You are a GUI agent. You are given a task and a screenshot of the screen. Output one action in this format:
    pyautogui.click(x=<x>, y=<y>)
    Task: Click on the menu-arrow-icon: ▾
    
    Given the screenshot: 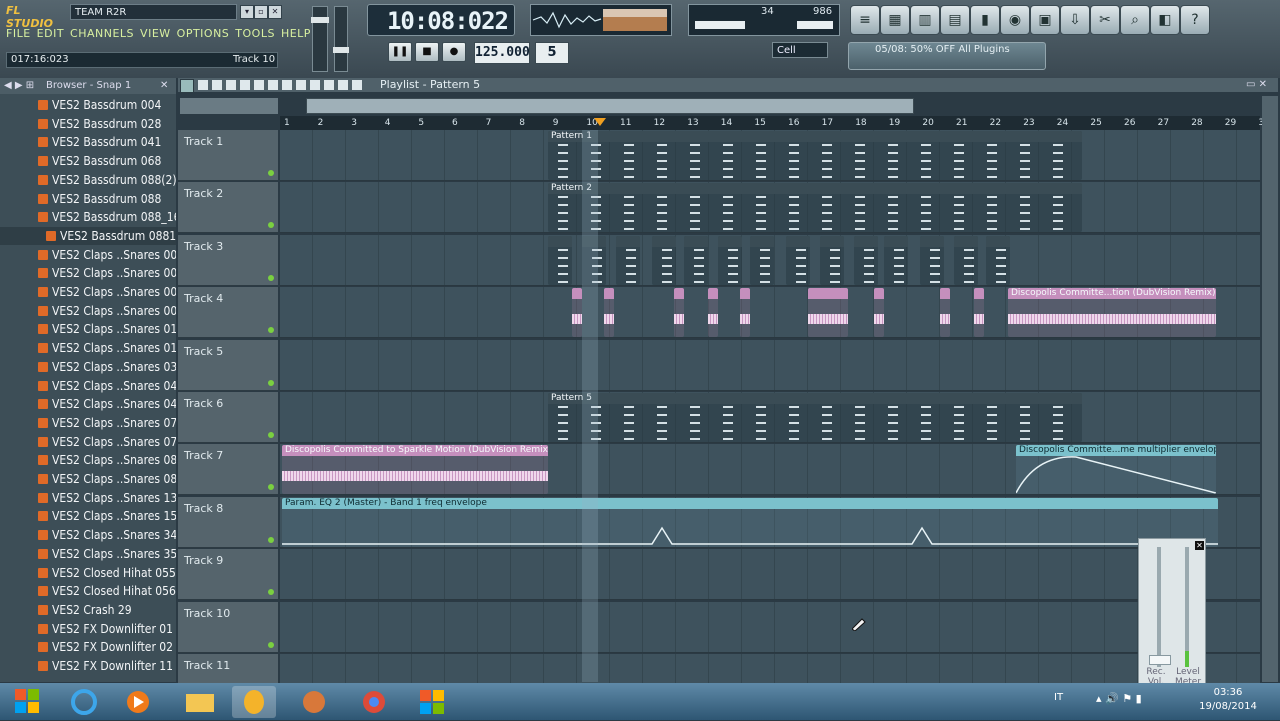 What is the action you would take?
    pyautogui.click(x=247, y=12)
    